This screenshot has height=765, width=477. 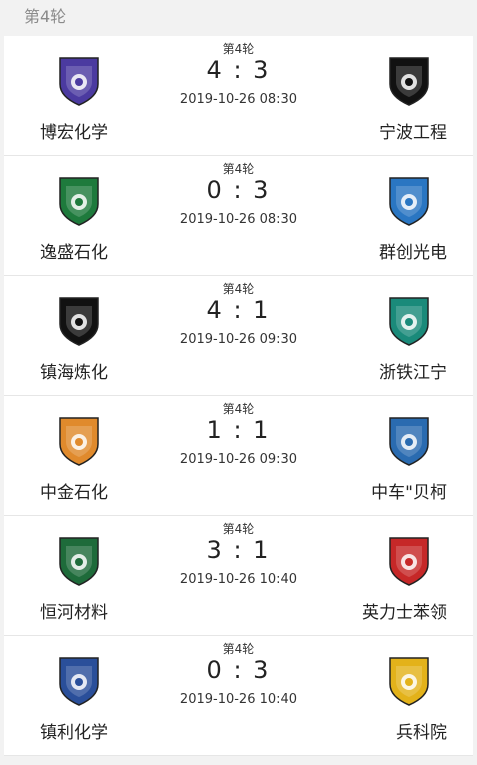 What do you see at coordinates (74, 133) in the screenshot?
I see `home-team-name: 博宏化学` at bounding box center [74, 133].